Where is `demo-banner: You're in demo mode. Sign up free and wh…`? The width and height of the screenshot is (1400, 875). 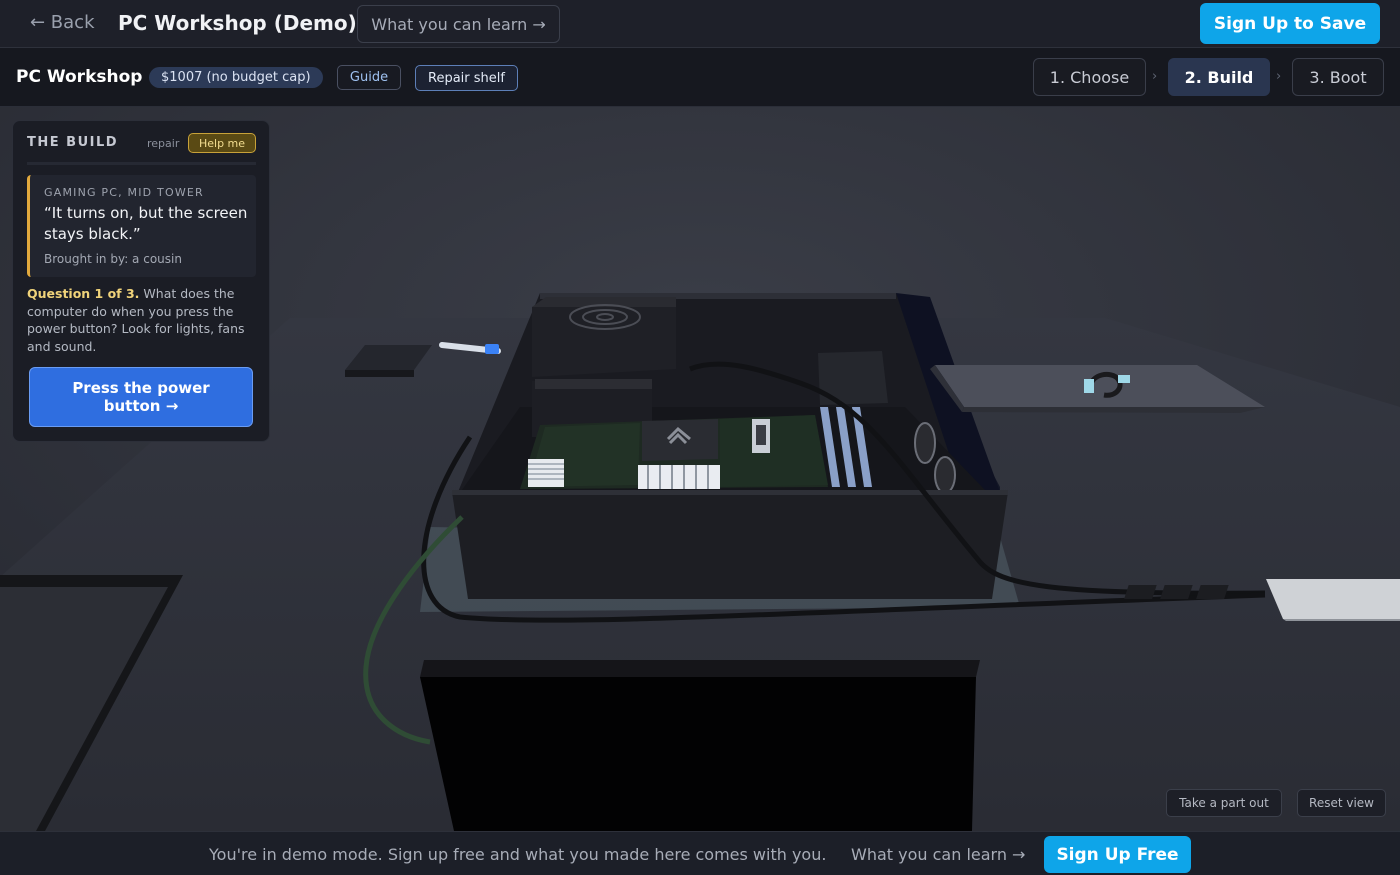 demo-banner: You're in demo mode. Sign up free and wh… is located at coordinates (700, 853).